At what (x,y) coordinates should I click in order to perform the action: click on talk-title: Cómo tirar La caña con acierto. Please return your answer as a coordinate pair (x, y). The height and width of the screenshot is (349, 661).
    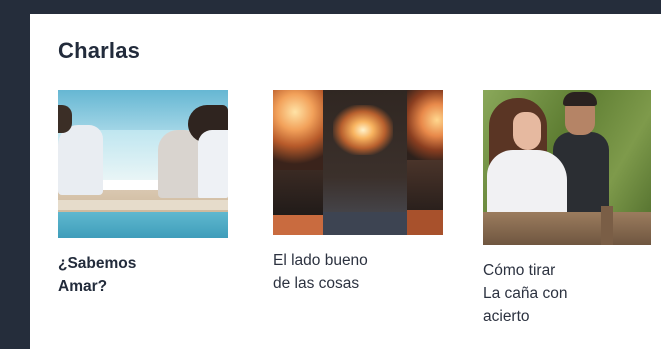
    Looking at the image, I should click on (567, 293).